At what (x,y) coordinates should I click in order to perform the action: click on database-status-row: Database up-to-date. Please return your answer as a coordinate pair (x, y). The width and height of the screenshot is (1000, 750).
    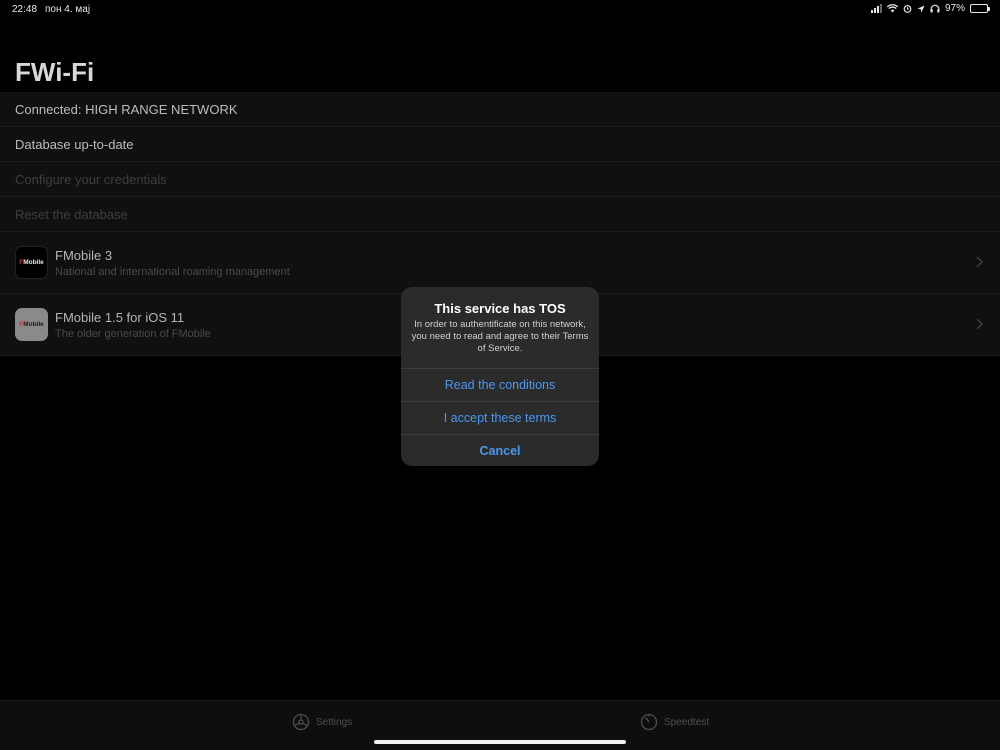
    Looking at the image, I should click on (500, 144).